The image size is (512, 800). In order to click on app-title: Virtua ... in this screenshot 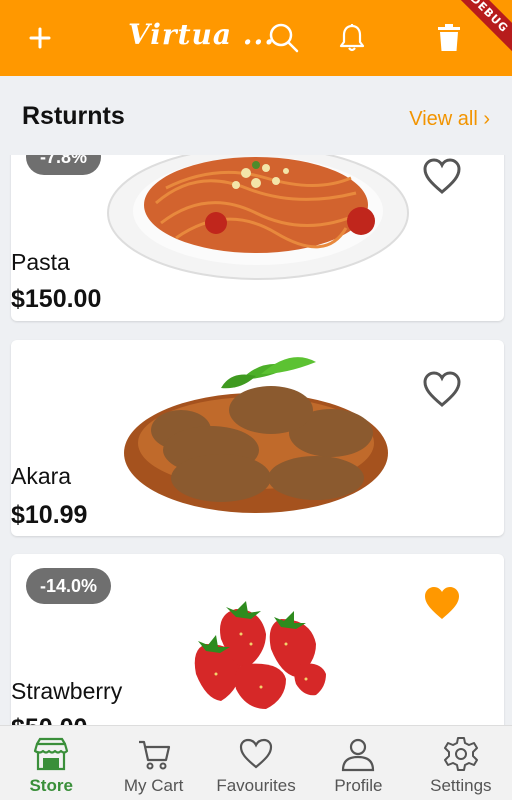, I will do `click(202, 34)`.